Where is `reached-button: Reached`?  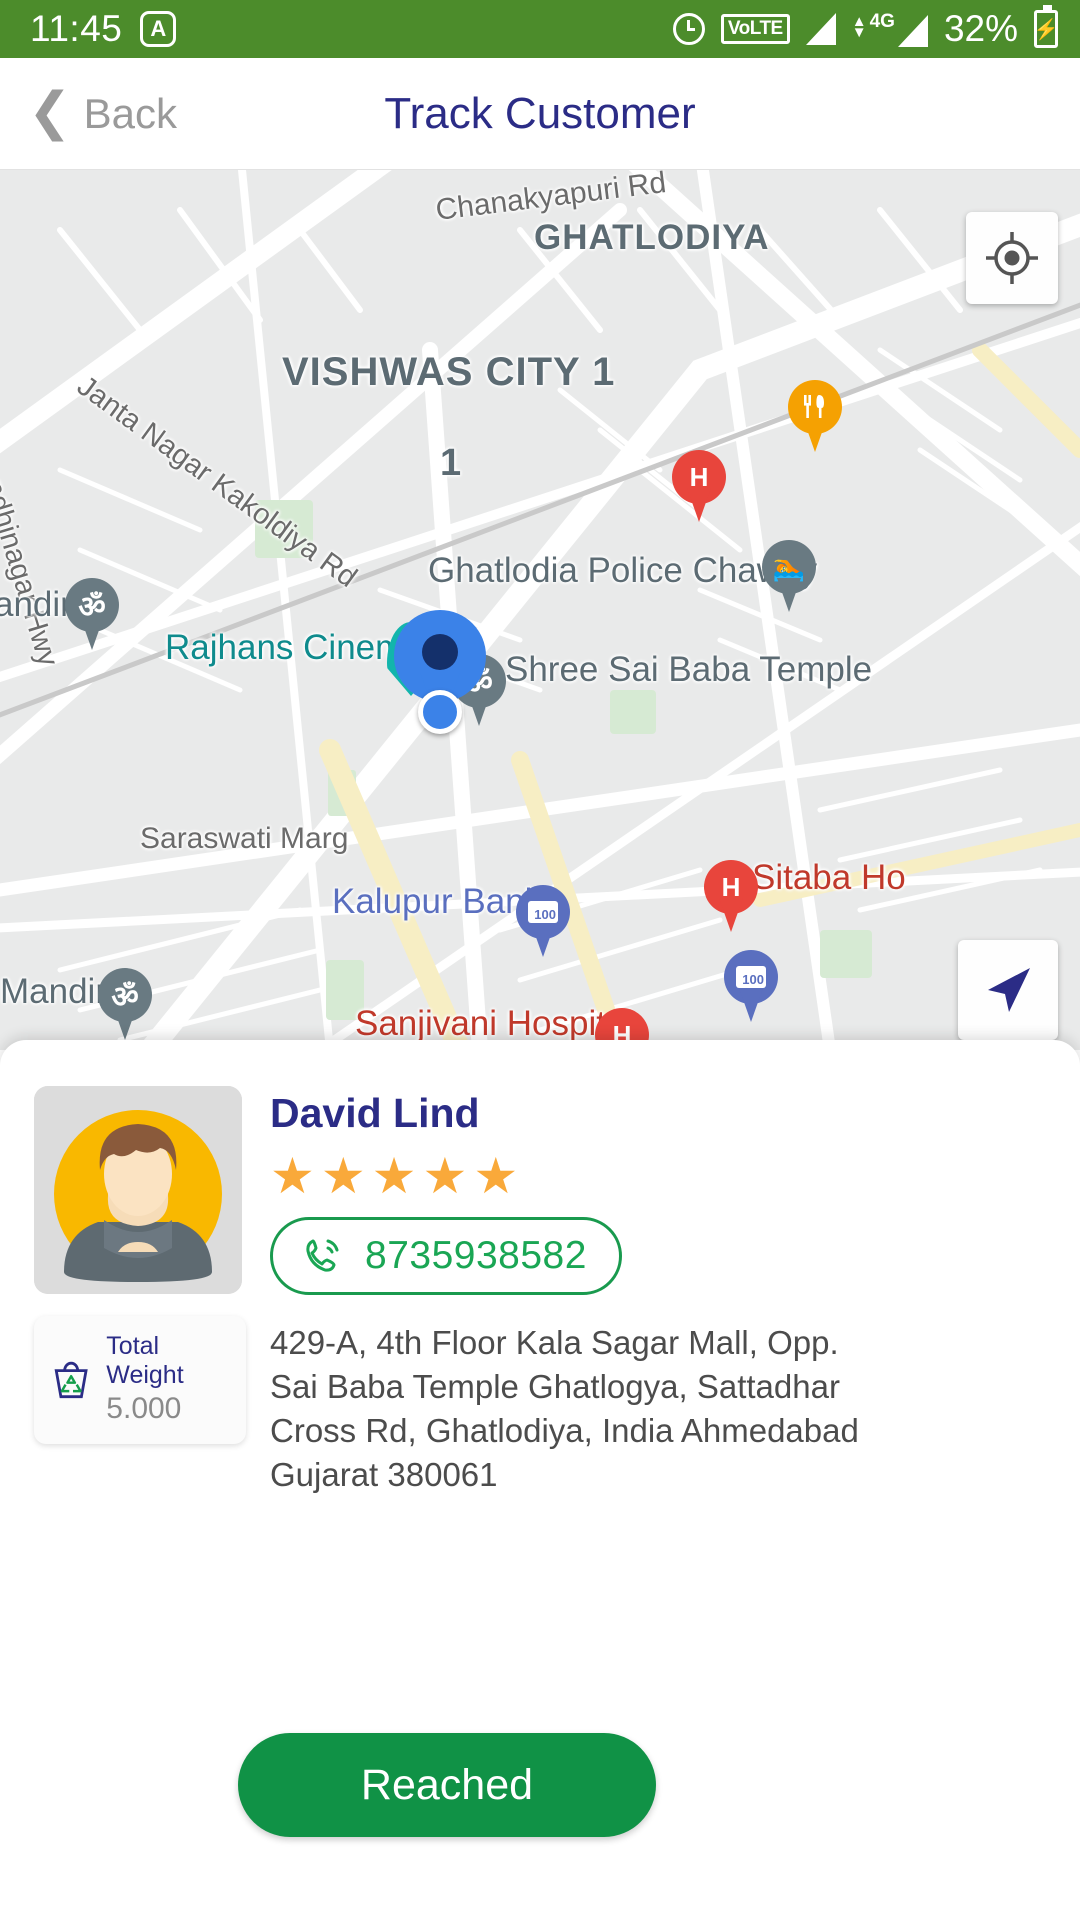 reached-button: Reached is located at coordinates (447, 1785).